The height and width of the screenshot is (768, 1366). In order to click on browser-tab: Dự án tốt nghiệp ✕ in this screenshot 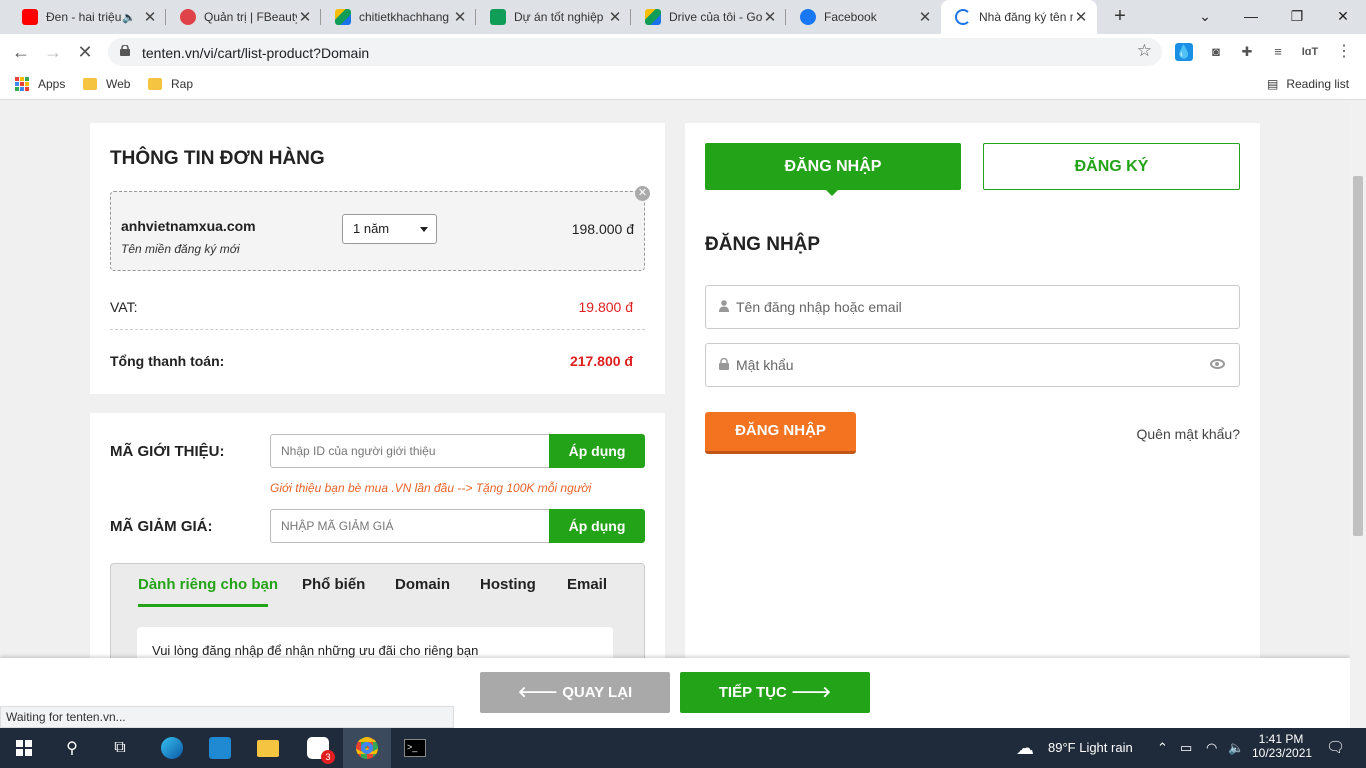, I will do `click(553, 17)`.